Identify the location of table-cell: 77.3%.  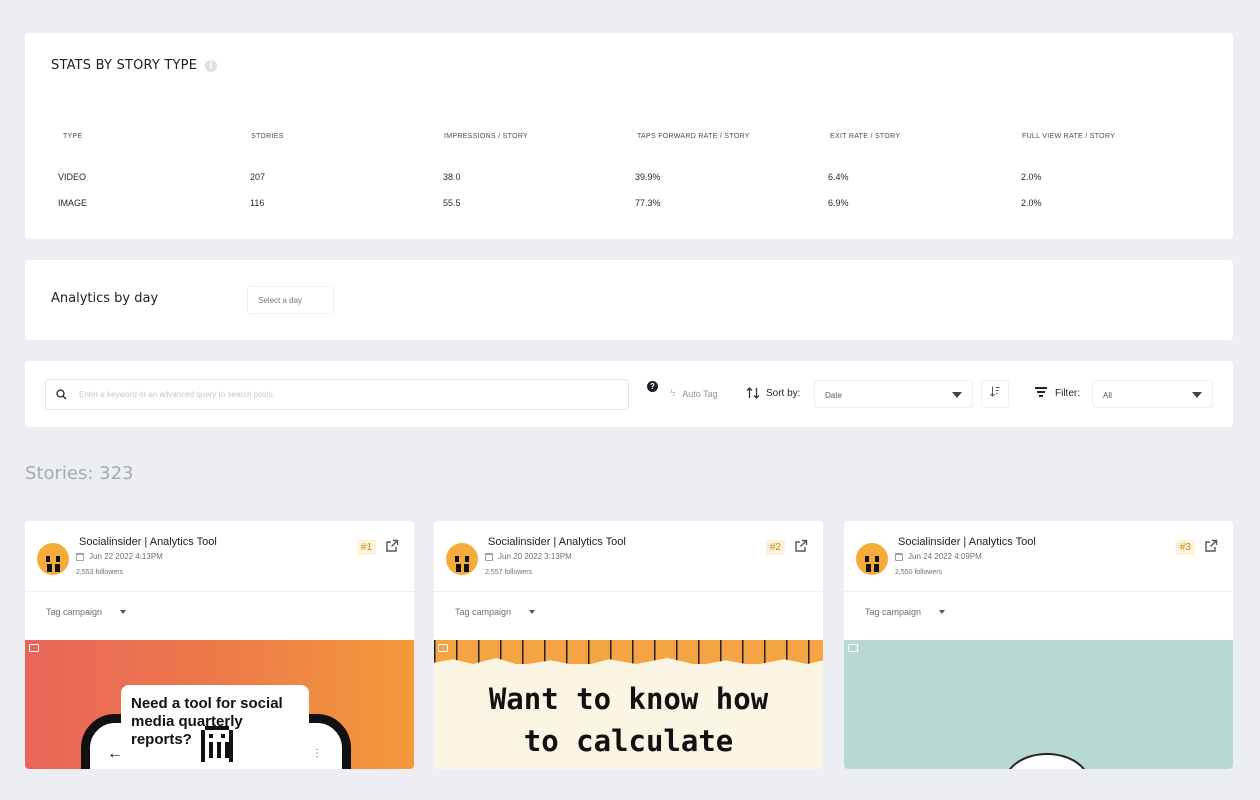
(648, 203).